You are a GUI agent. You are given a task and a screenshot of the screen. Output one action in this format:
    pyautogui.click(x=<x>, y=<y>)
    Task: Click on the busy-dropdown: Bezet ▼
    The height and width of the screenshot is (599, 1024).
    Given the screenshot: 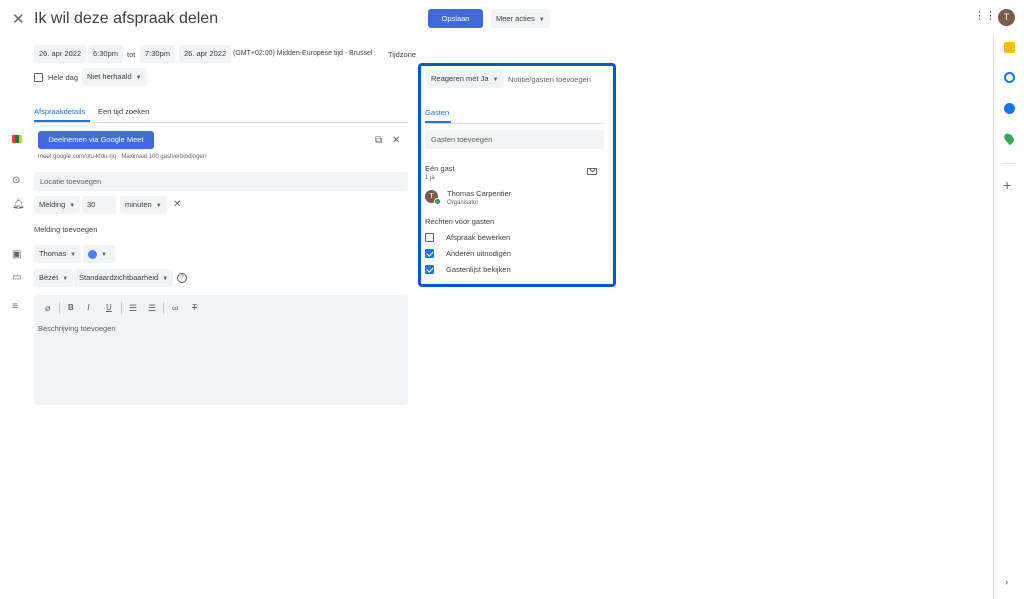 What is the action you would take?
    pyautogui.click(x=54, y=278)
    